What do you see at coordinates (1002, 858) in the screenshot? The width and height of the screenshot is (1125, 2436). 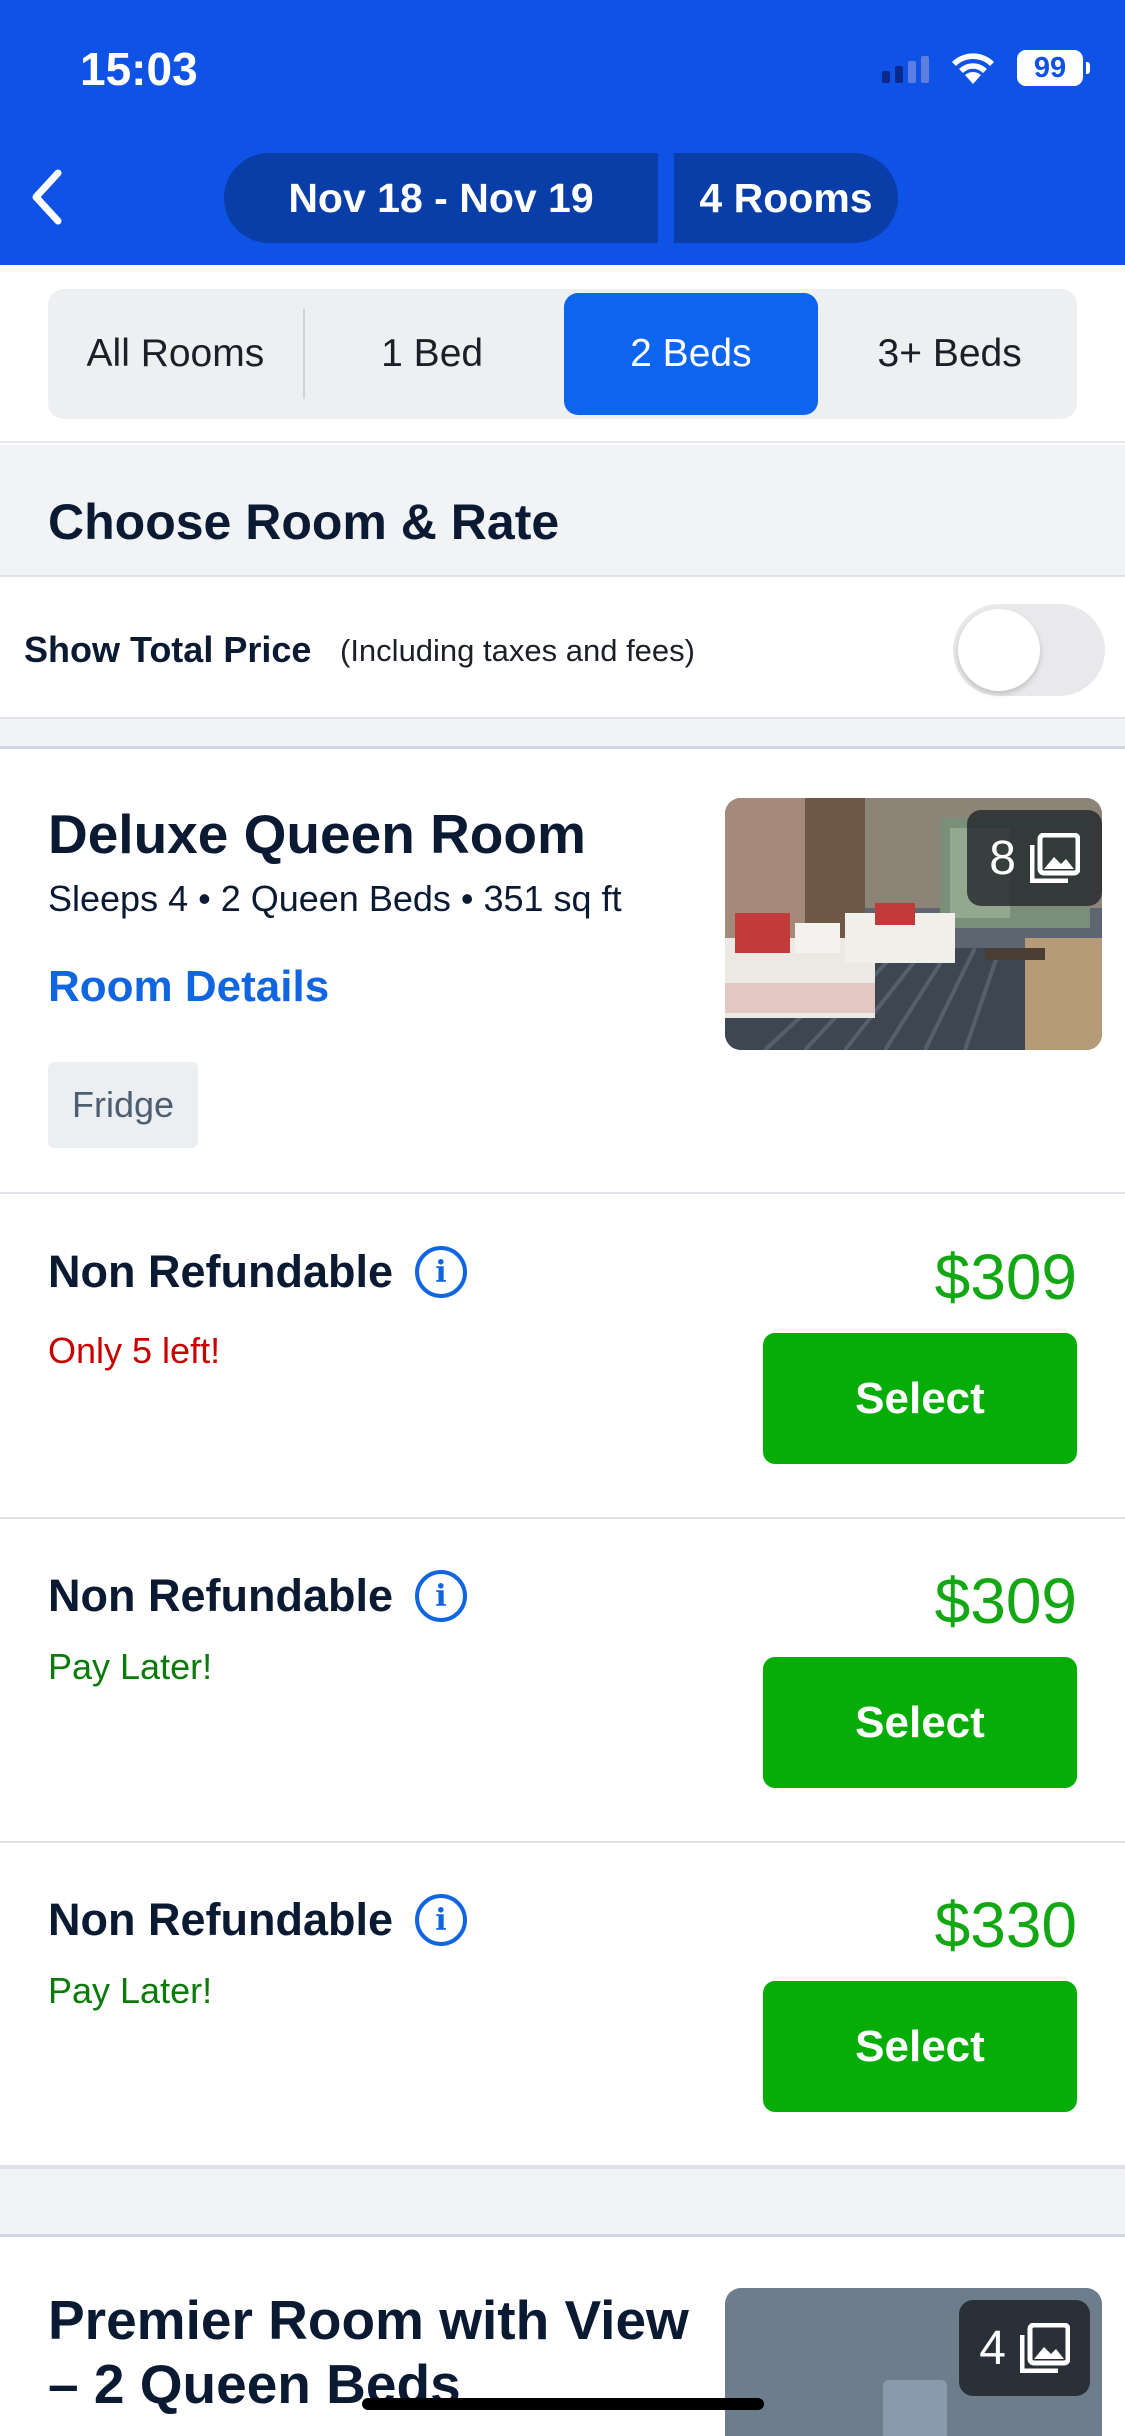 I see `photo-count: 8` at bounding box center [1002, 858].